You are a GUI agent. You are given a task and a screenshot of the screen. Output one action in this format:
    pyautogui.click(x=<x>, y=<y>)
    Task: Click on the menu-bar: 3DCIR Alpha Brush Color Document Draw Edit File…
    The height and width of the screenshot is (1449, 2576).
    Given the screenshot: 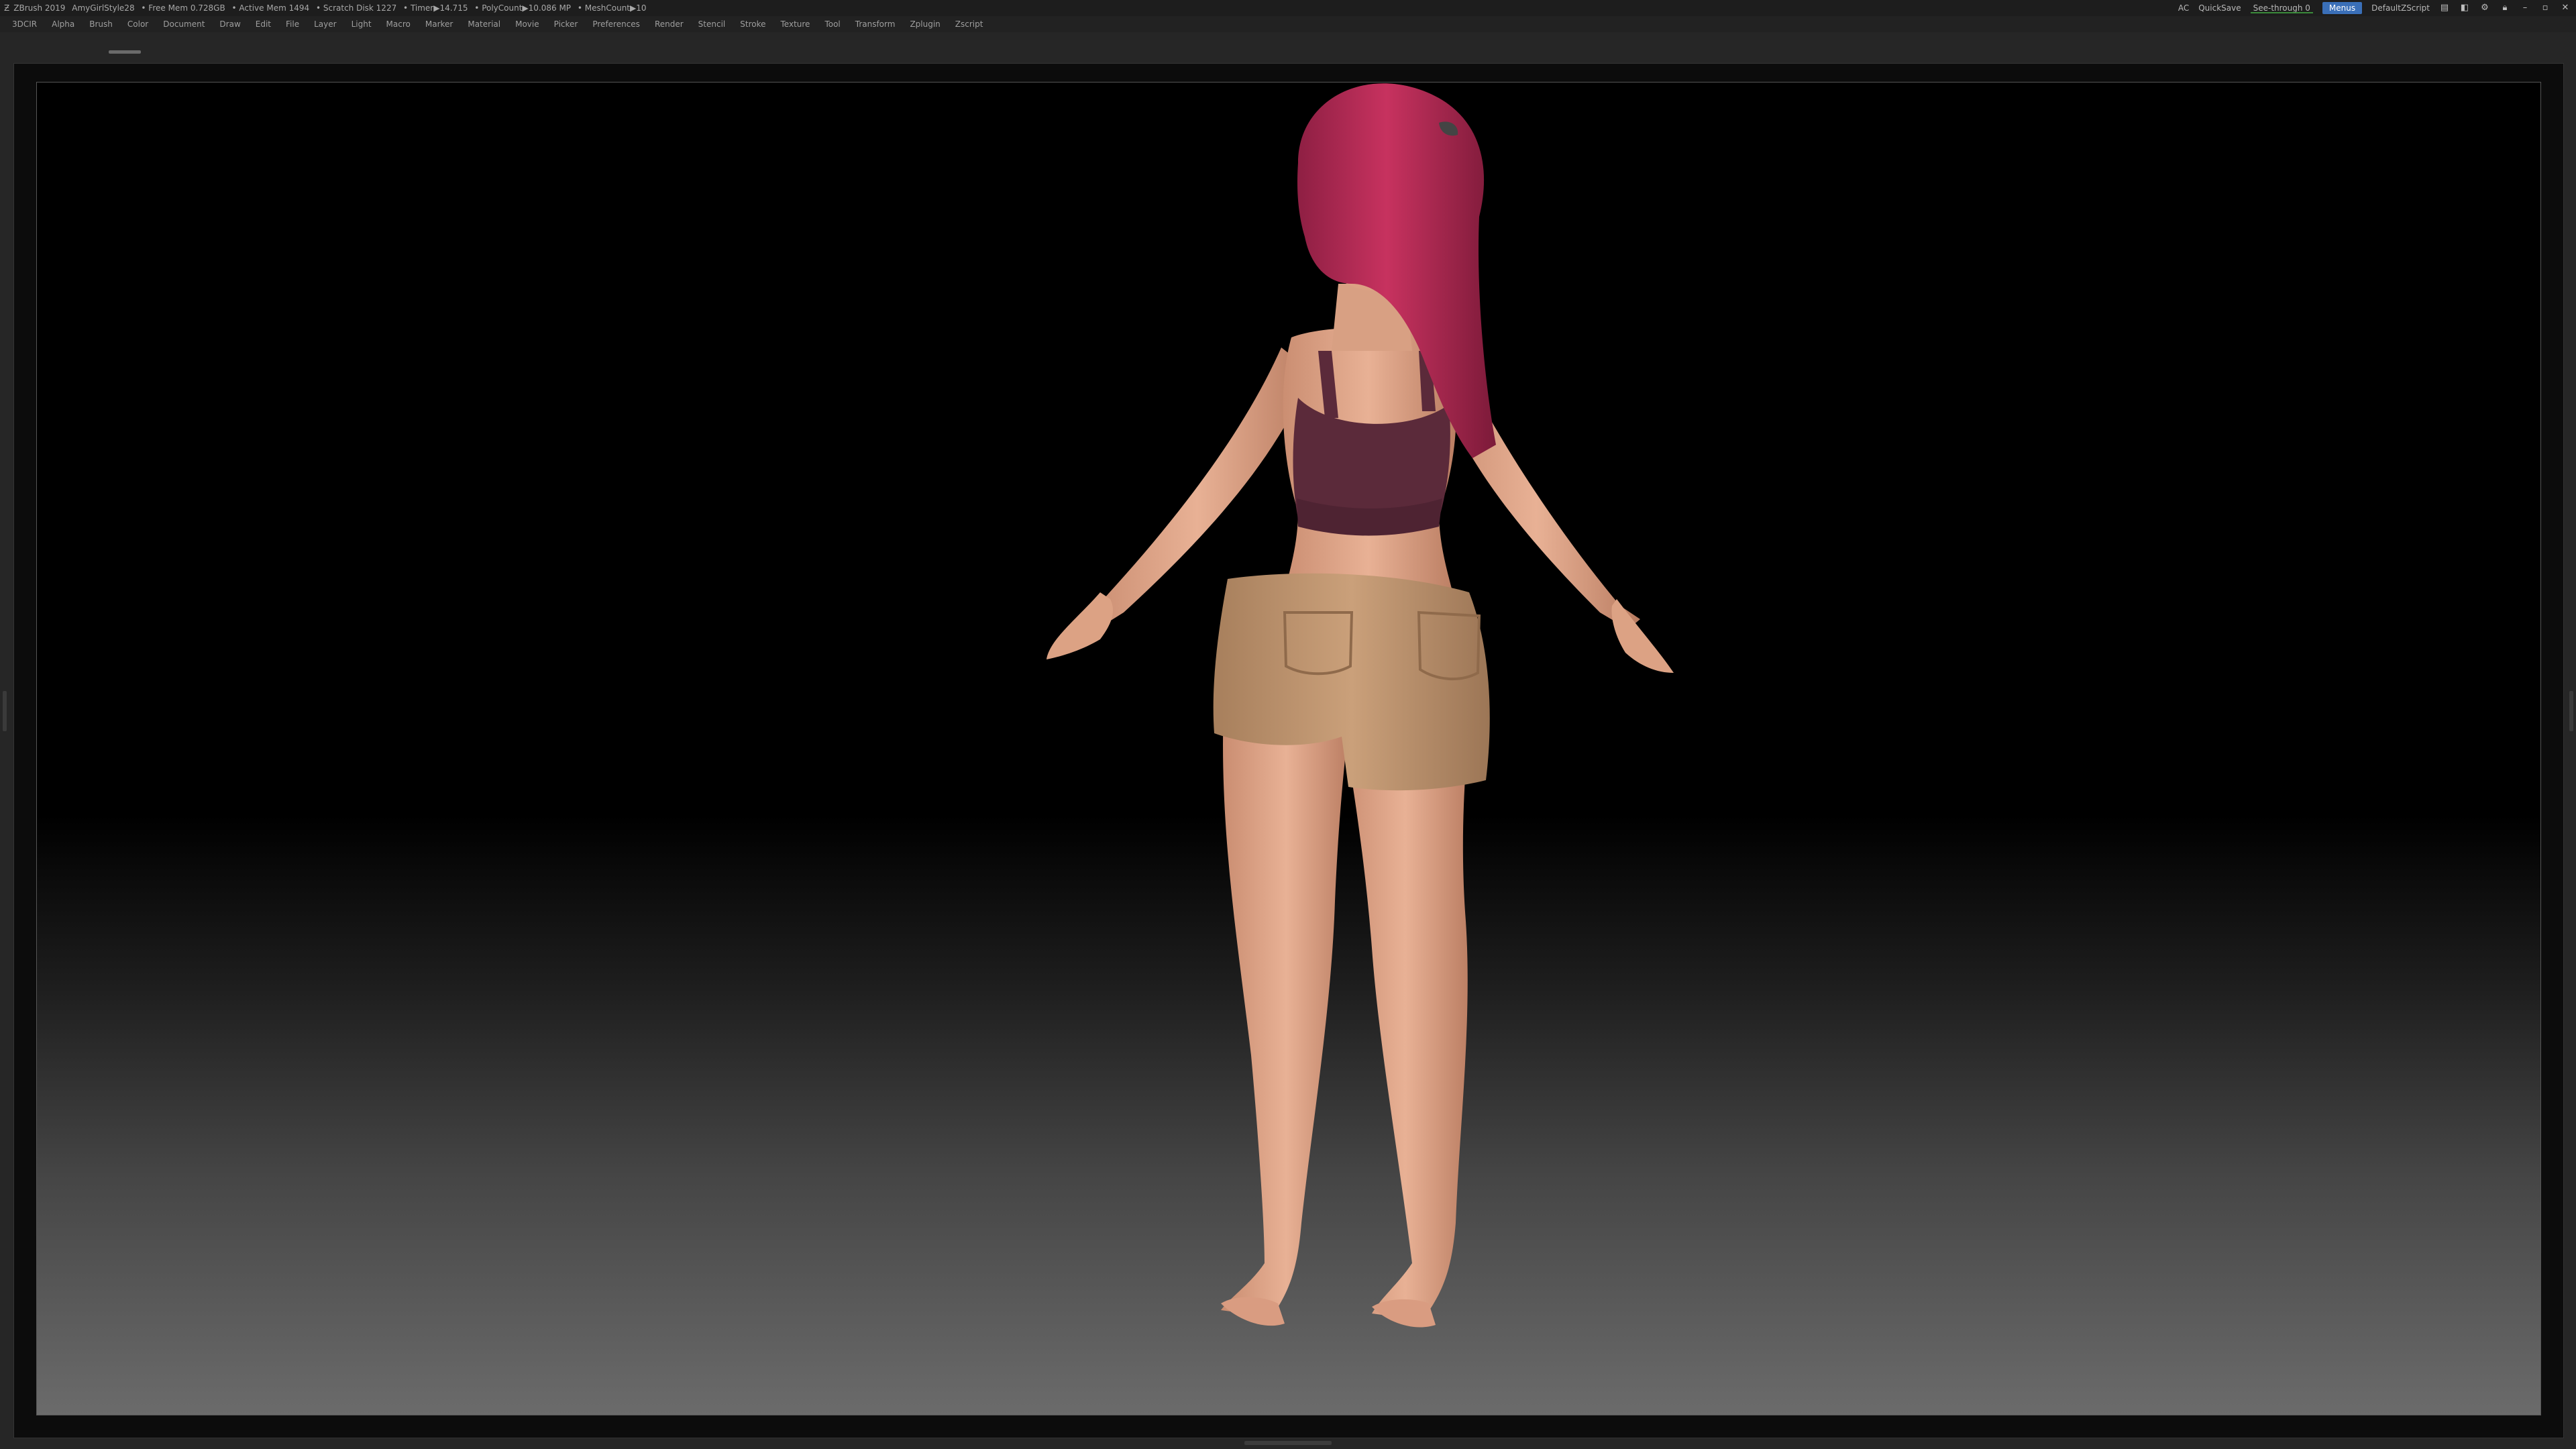 What is the action you would take?
    pyautogui.click(x=1288, y=24)
    